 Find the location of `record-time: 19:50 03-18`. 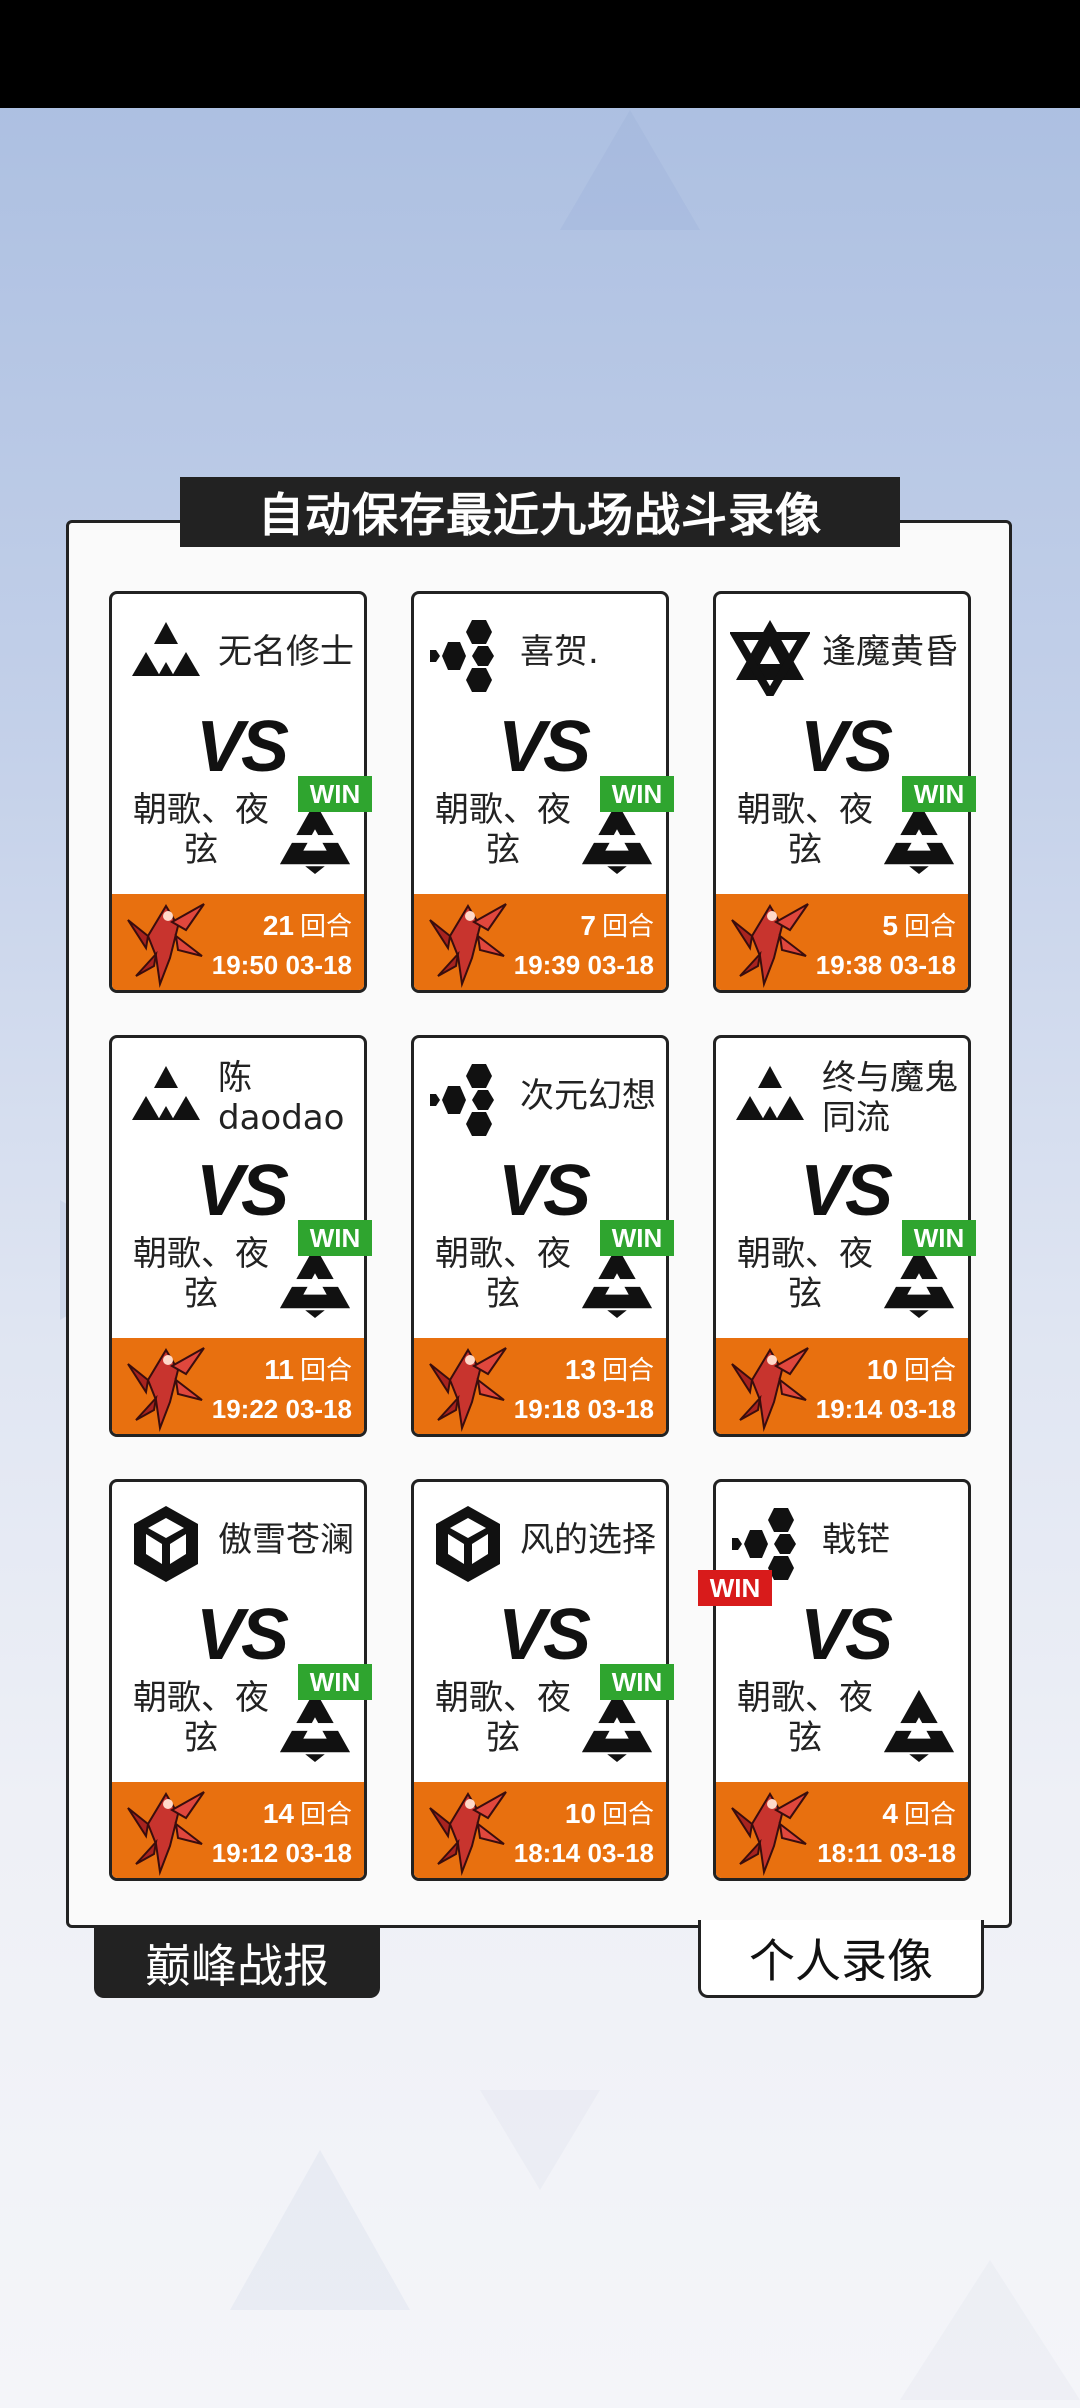

record-time: 19:50 03-18 is located at coordinates (281, 965).